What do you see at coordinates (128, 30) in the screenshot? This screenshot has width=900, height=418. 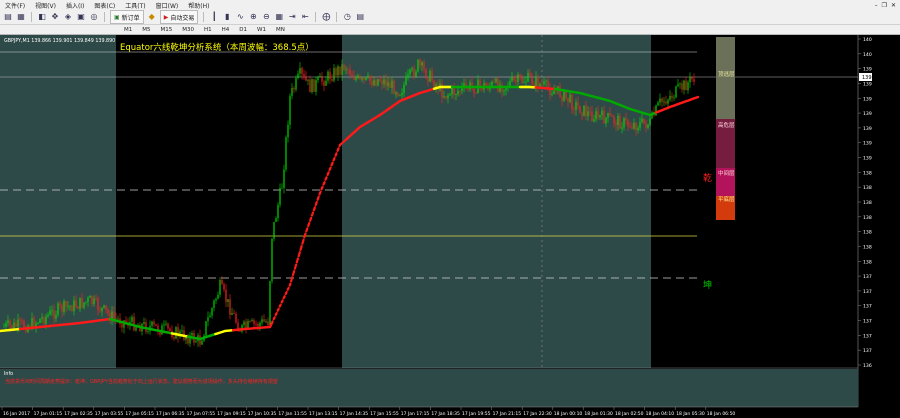 I see `timeframe-m1: M1` at bounding box center [128, 30].